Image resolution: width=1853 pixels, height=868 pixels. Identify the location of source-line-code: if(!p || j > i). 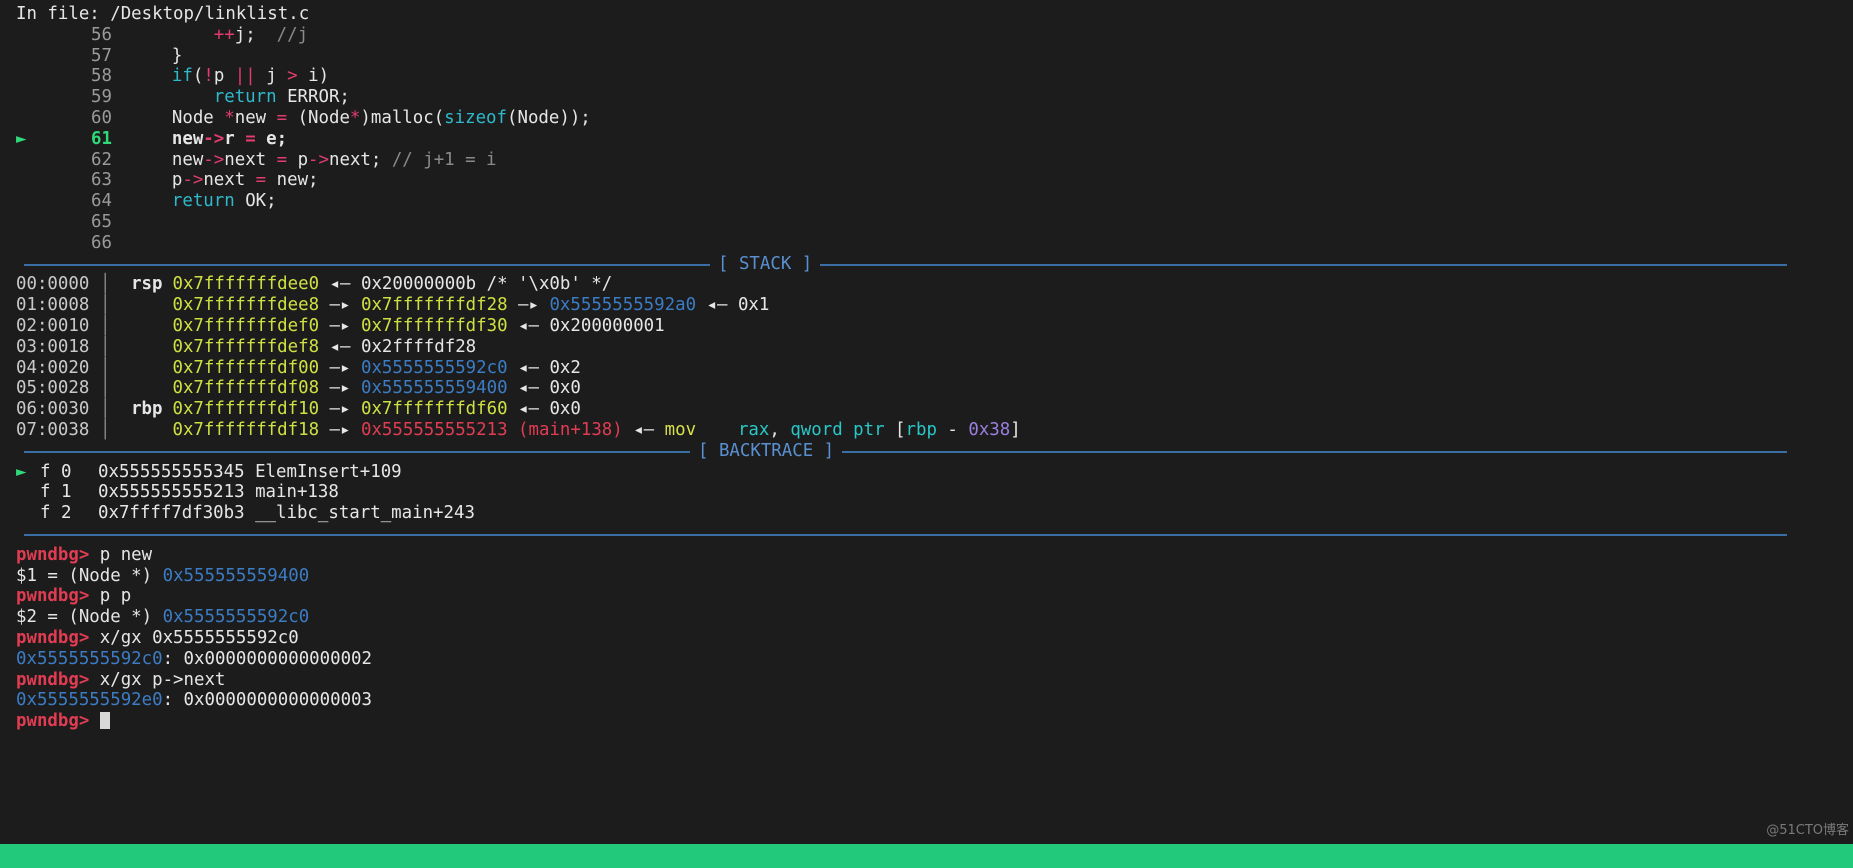
(229, 76).